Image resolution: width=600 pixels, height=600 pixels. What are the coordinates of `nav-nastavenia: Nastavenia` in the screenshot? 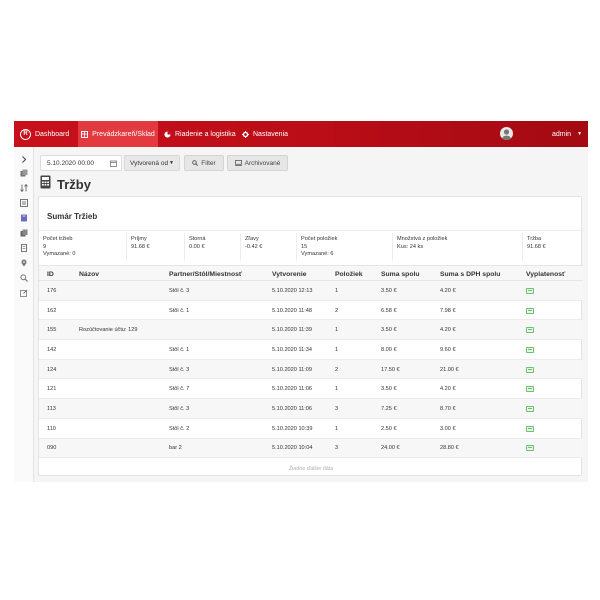 It's located at (265, 134).